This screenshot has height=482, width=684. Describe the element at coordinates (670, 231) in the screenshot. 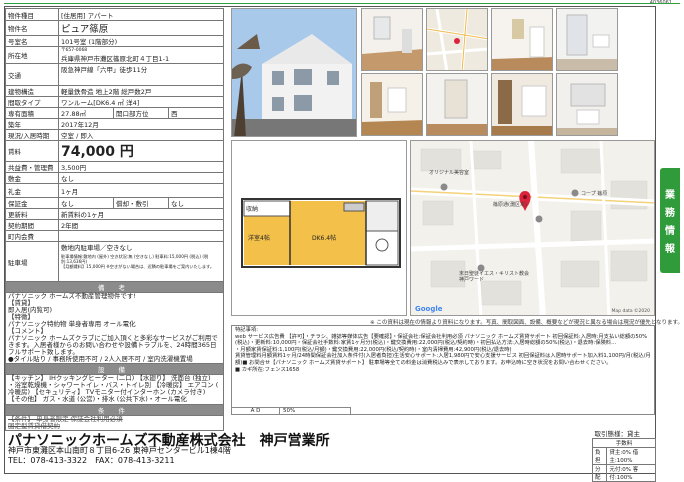

I see `tab-char-3: 情` at that location.